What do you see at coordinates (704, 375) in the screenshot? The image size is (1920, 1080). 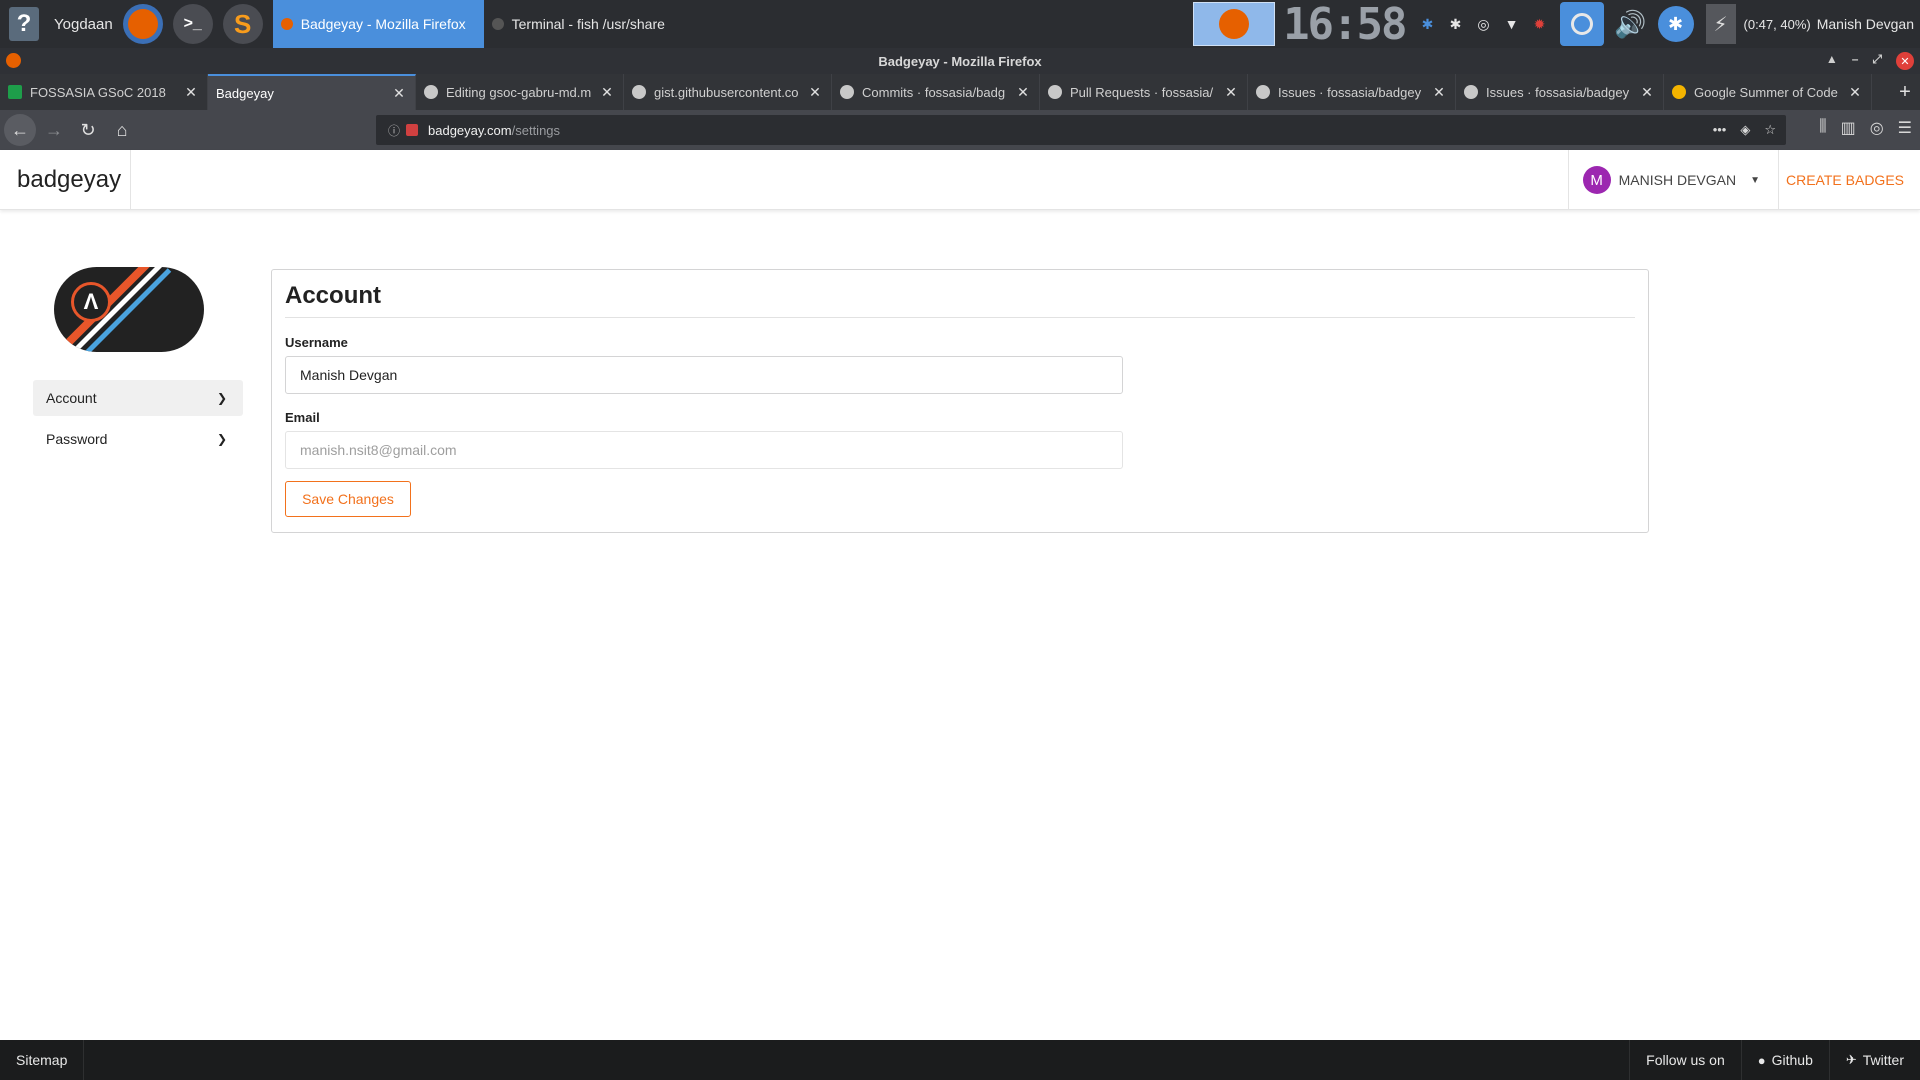 I see `username-input` at bounding box center [704, 375].